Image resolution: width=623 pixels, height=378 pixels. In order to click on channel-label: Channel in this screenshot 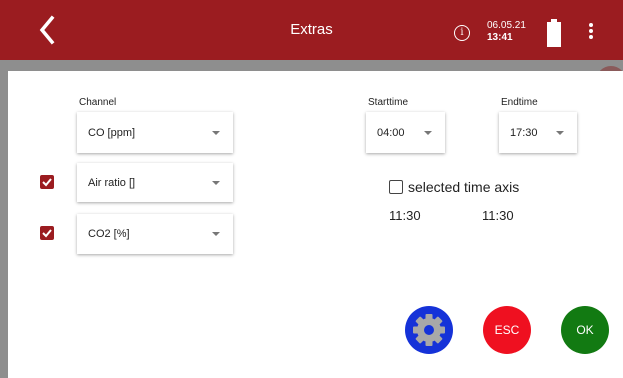, I will do `click(98, 102)`.